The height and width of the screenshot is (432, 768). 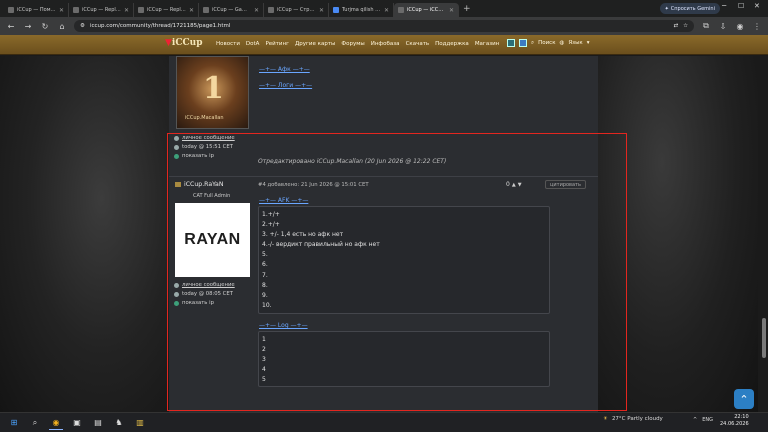 I want to click on list-item: 4, so click(x=264, y=370).